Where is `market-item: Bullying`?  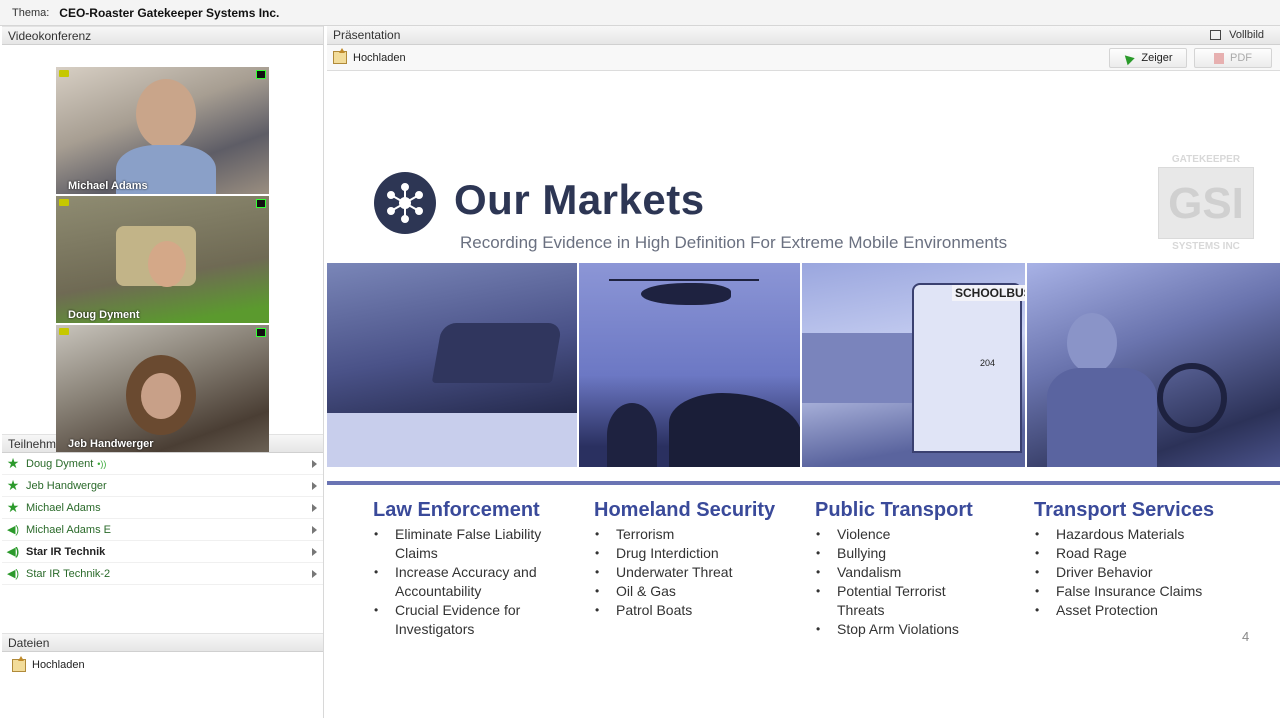
market-item: Bullying is located at coordinates (894, 553).